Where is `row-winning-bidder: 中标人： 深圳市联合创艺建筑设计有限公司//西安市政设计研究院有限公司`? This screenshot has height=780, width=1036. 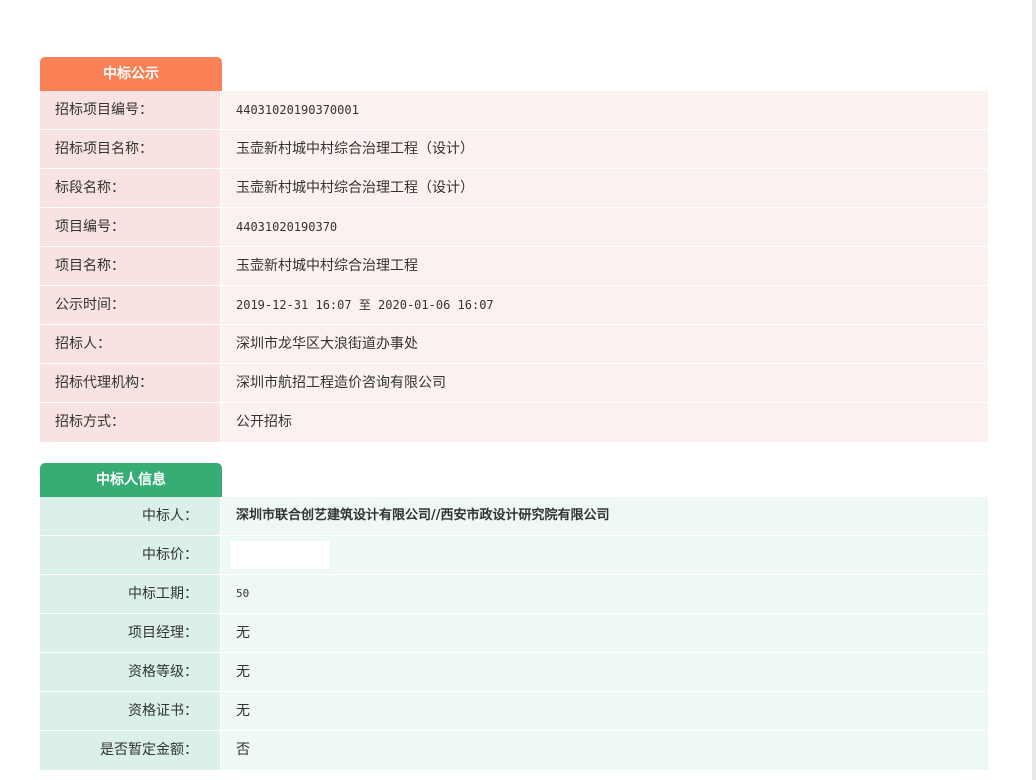 row-winning-bidder: 中标人： 深圳市联合创艺建筑设计有限公司//西安市政设计研究院有限公司 is located at coordinates (514, 516).